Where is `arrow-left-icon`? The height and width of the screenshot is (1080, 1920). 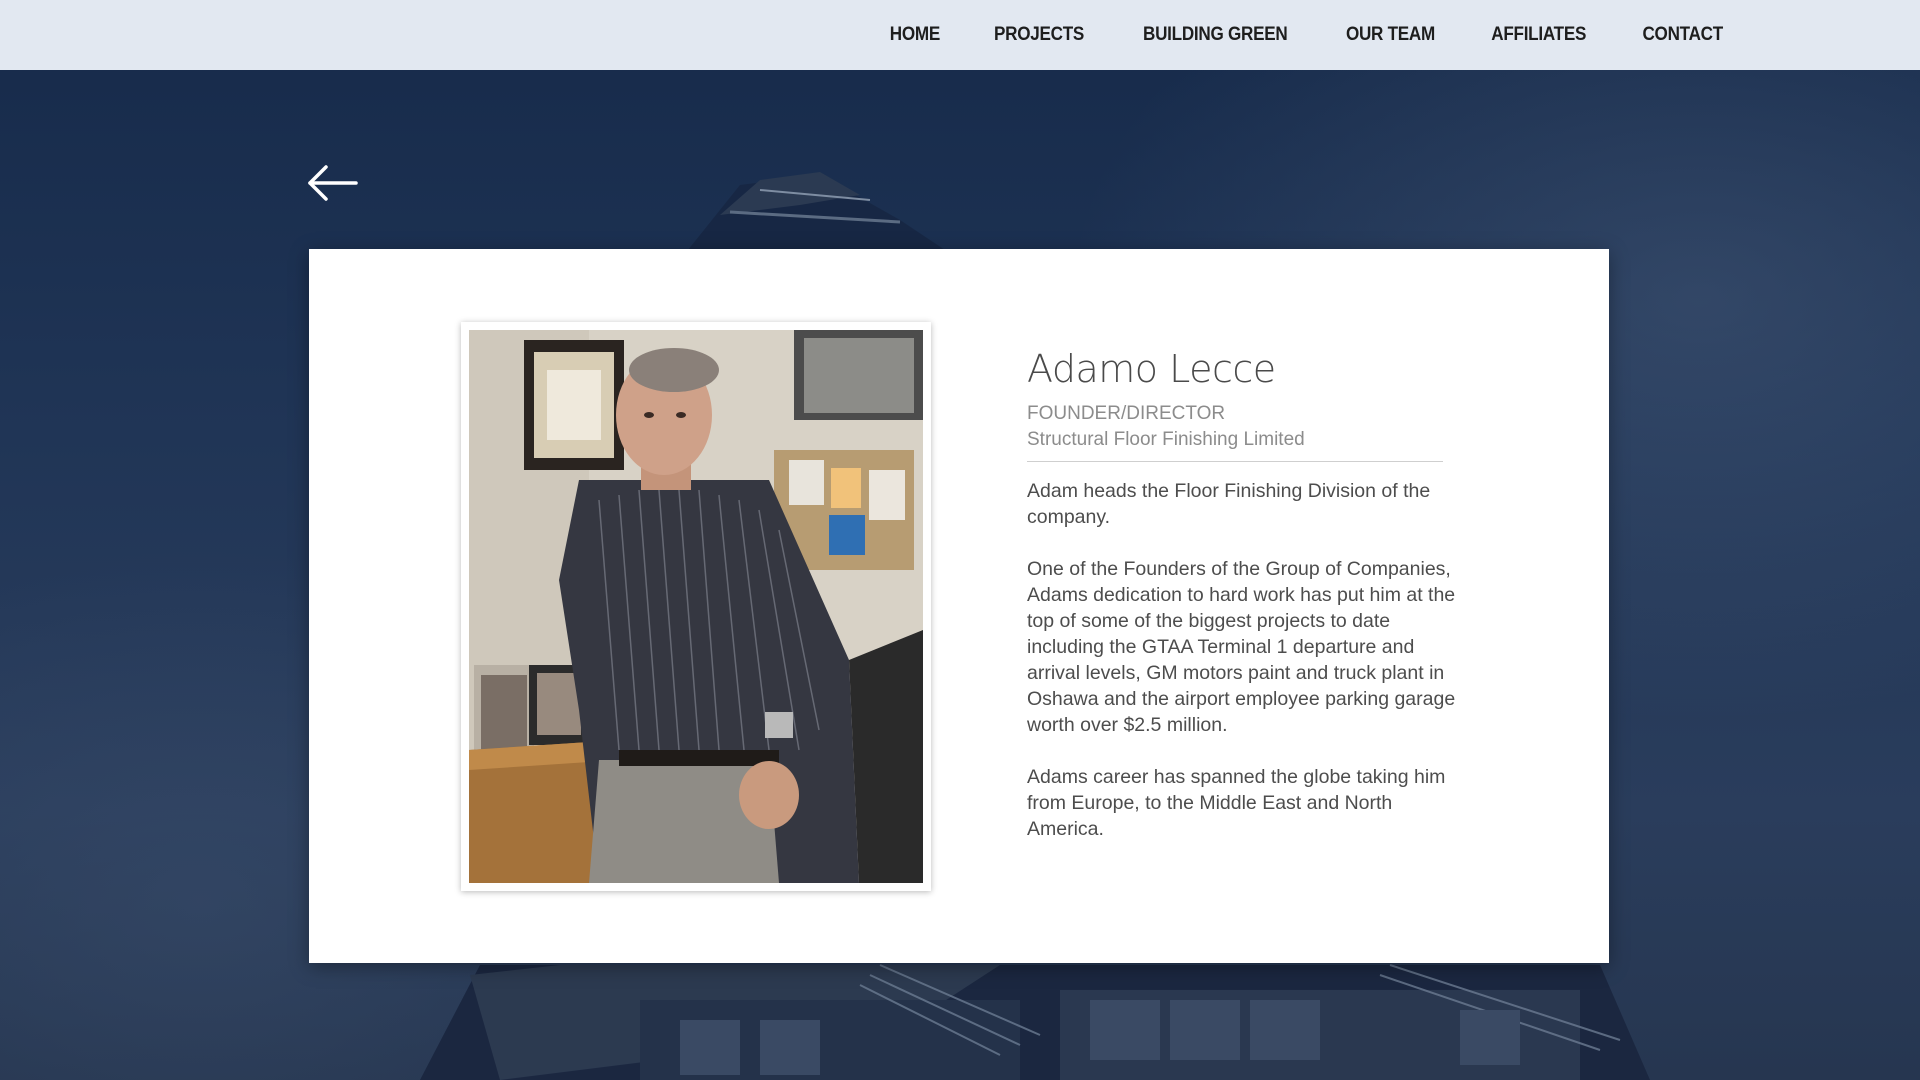 arrow-left-icon is located at coordinates (333, 183).